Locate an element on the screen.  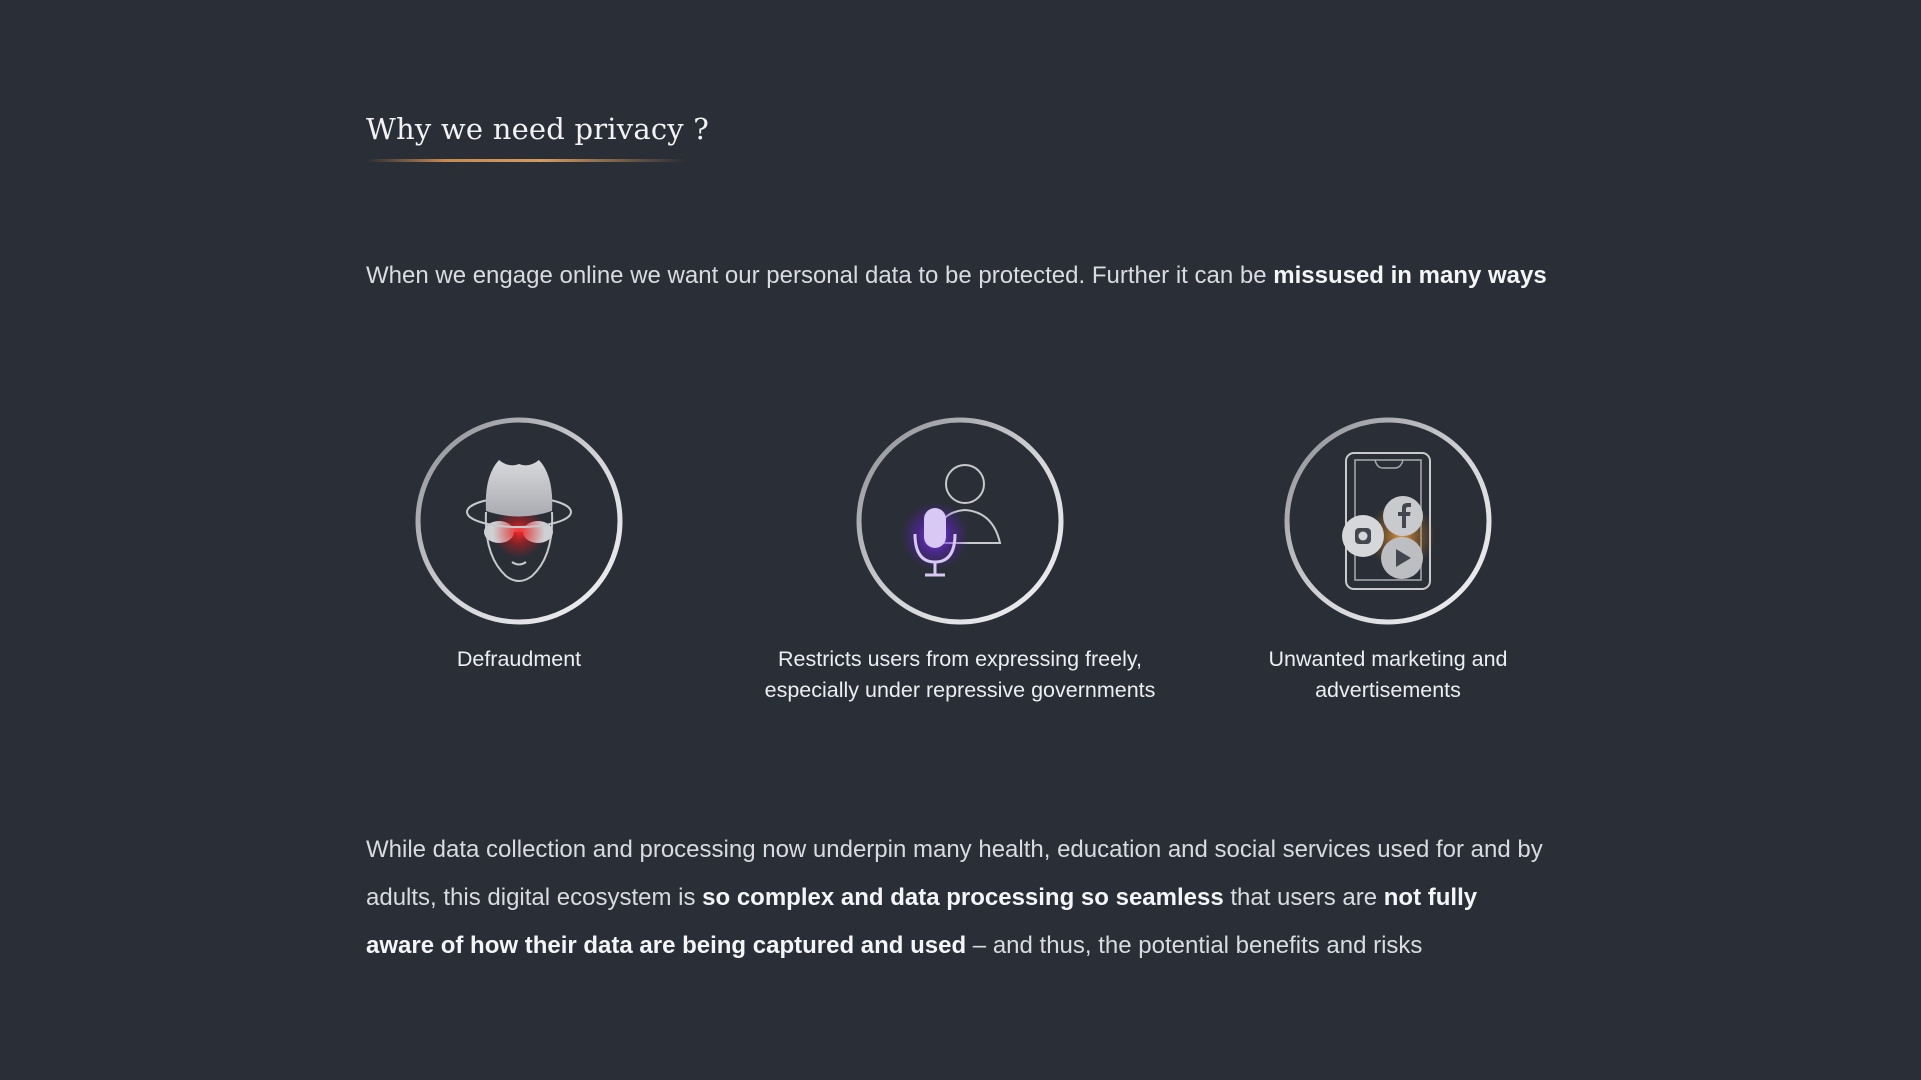
card-defraudment: Defraudment is located at coordinates (519, 545).